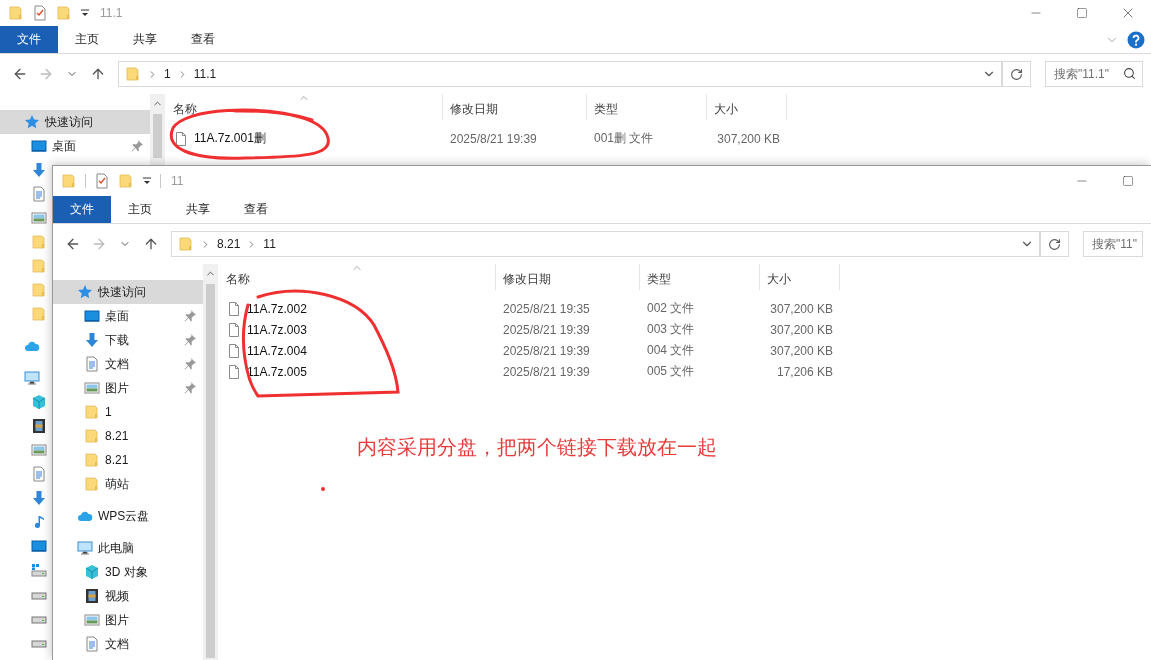  What do you see at coordinates (117, 340) in the screenshot?
I see `nav-label: 下载` at bounding box center [117, 340].